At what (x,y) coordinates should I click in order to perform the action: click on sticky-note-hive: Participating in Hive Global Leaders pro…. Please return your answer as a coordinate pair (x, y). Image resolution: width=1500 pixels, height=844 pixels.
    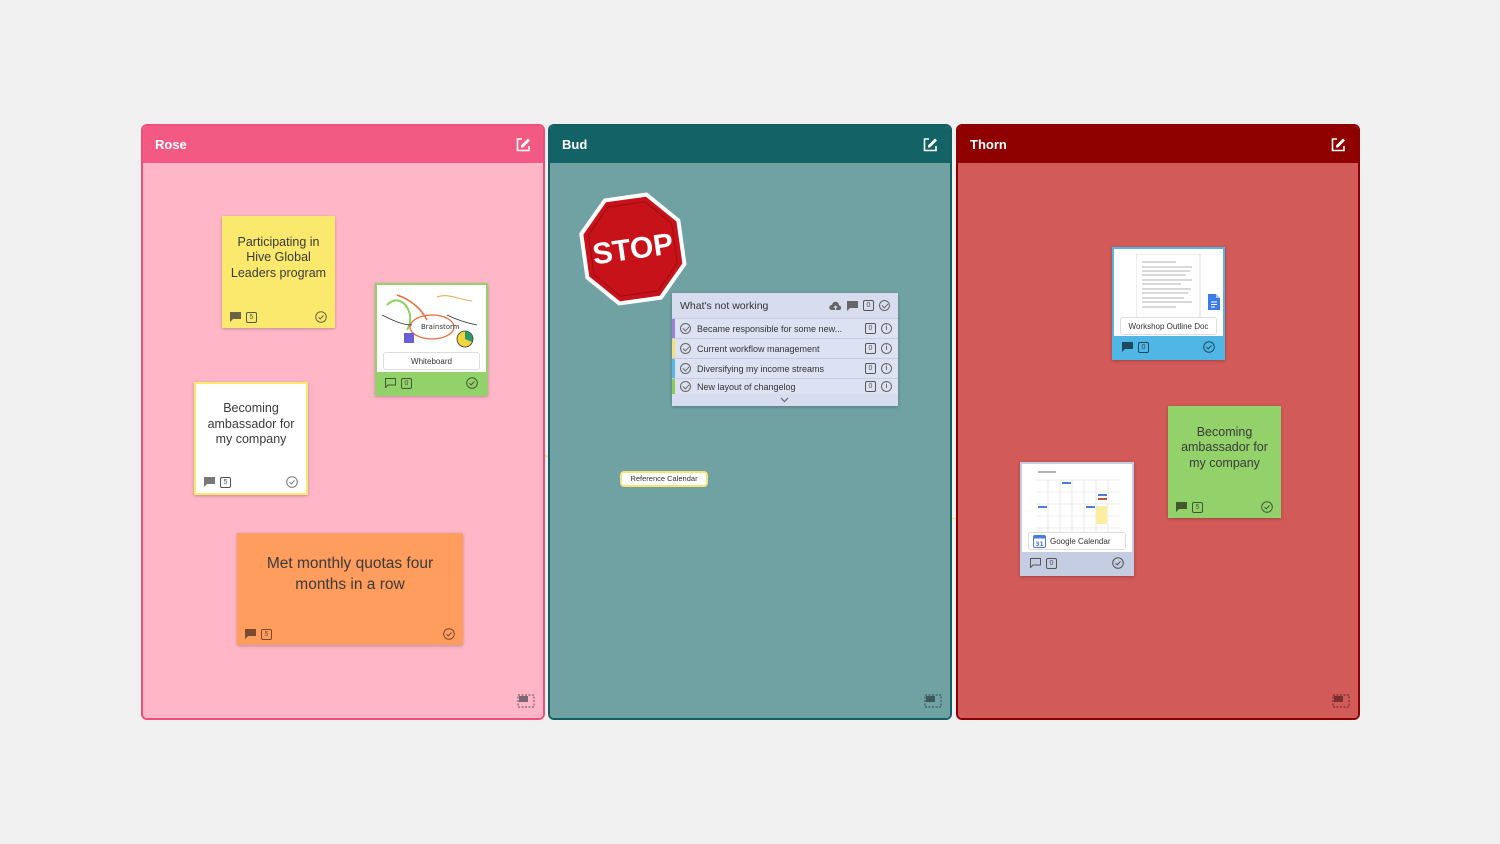
    Looking at the image, I should click on (278, 272).